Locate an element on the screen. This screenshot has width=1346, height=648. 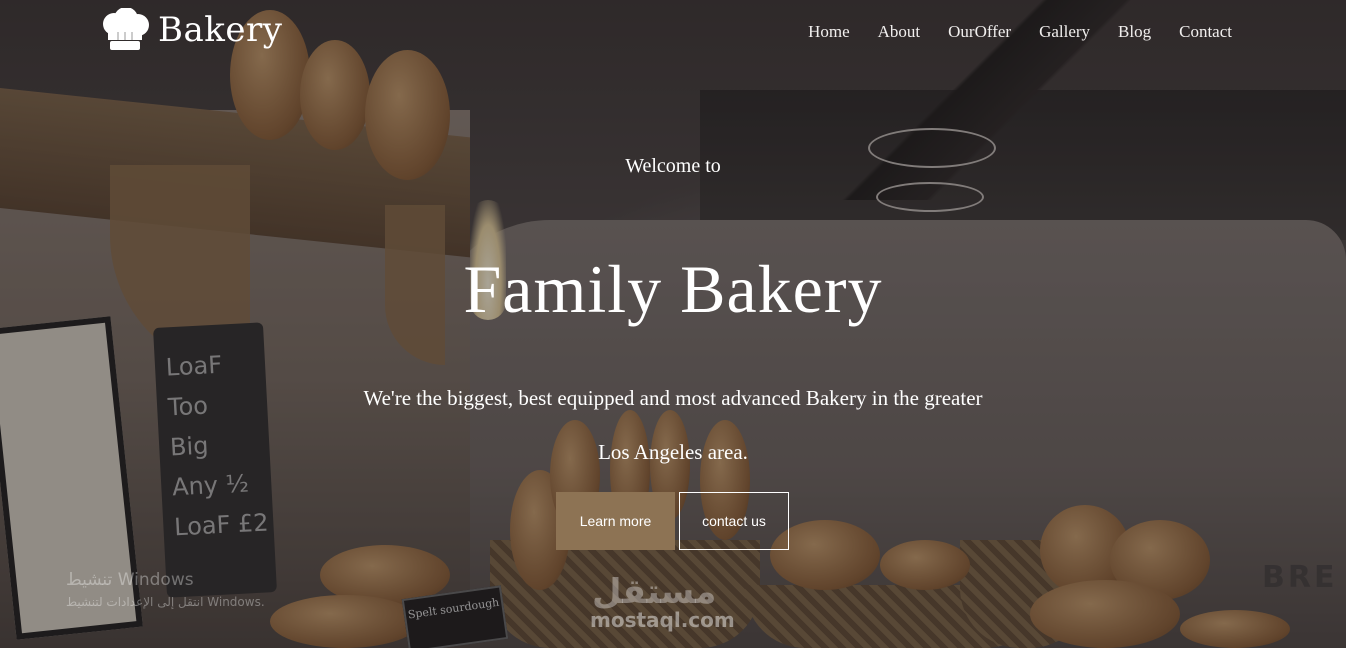
hero-description-line2: Los Angeles area. is located at coordinates (673, 452).